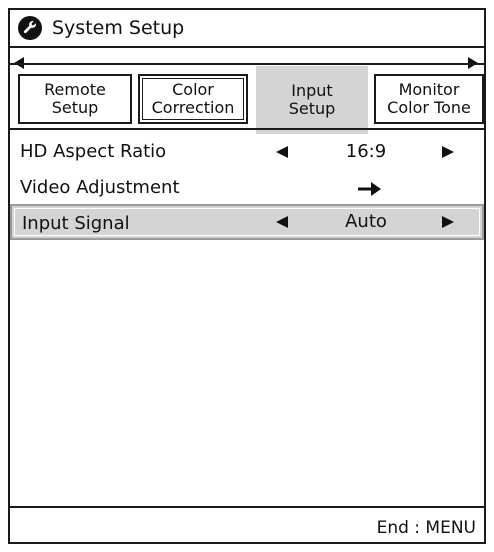 This screenshot has height=552, width=494. I want to click on input-signal-value: Auto, so click(366, 221).